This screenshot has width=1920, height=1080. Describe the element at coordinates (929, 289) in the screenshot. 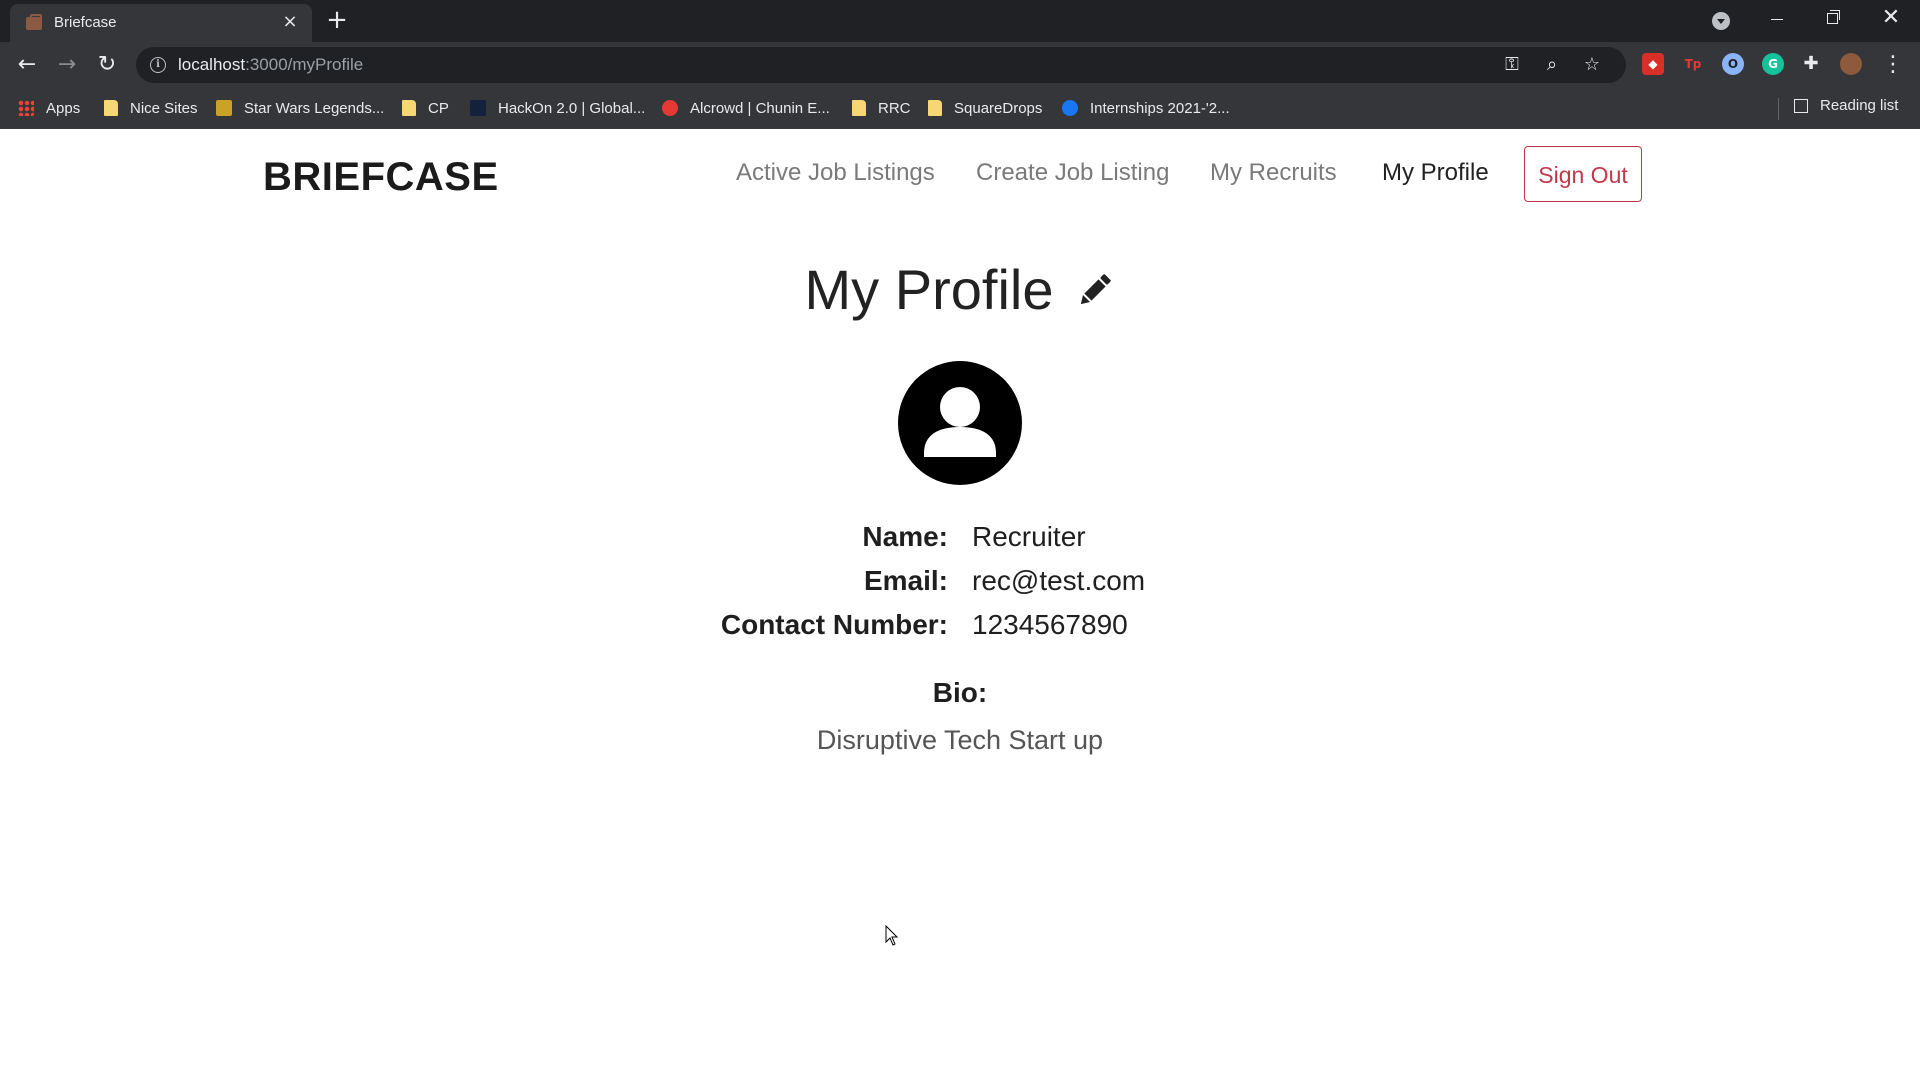

I see `page-title: My Profile` at that location.